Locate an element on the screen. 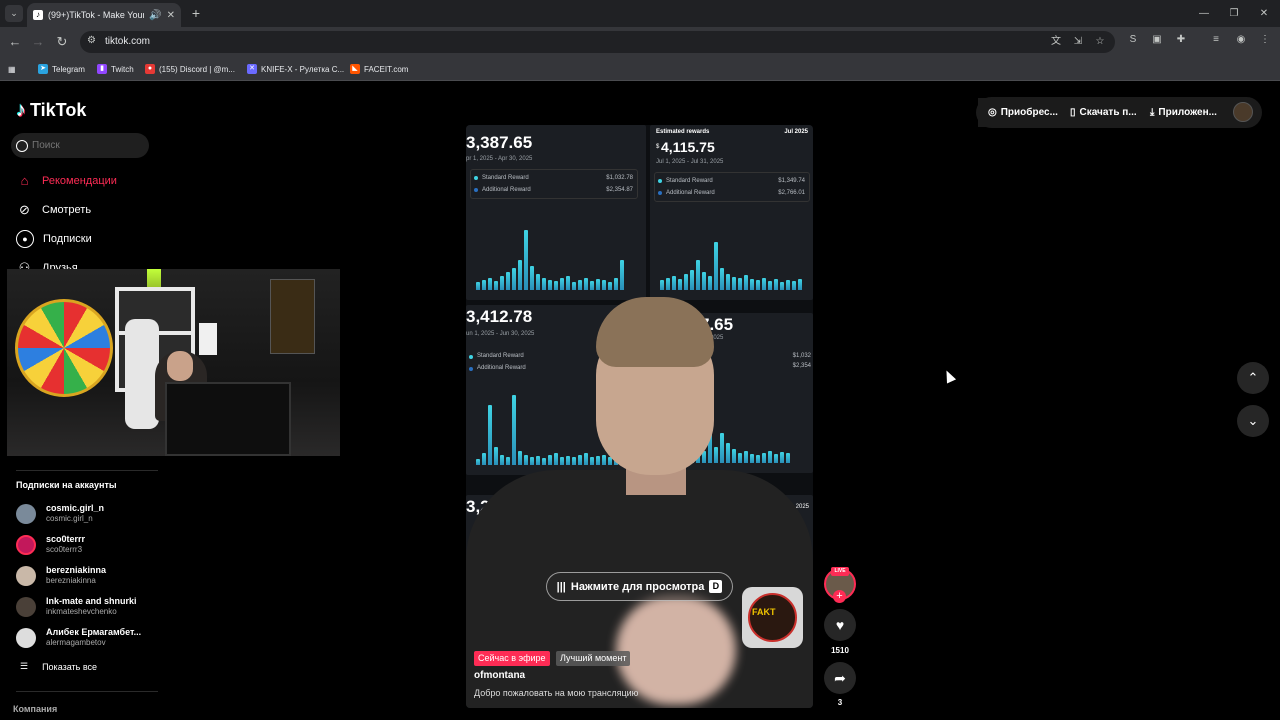 This screenshot has height=720, width=1280. share-icon: ➦ is located at coordinates (840, 677).